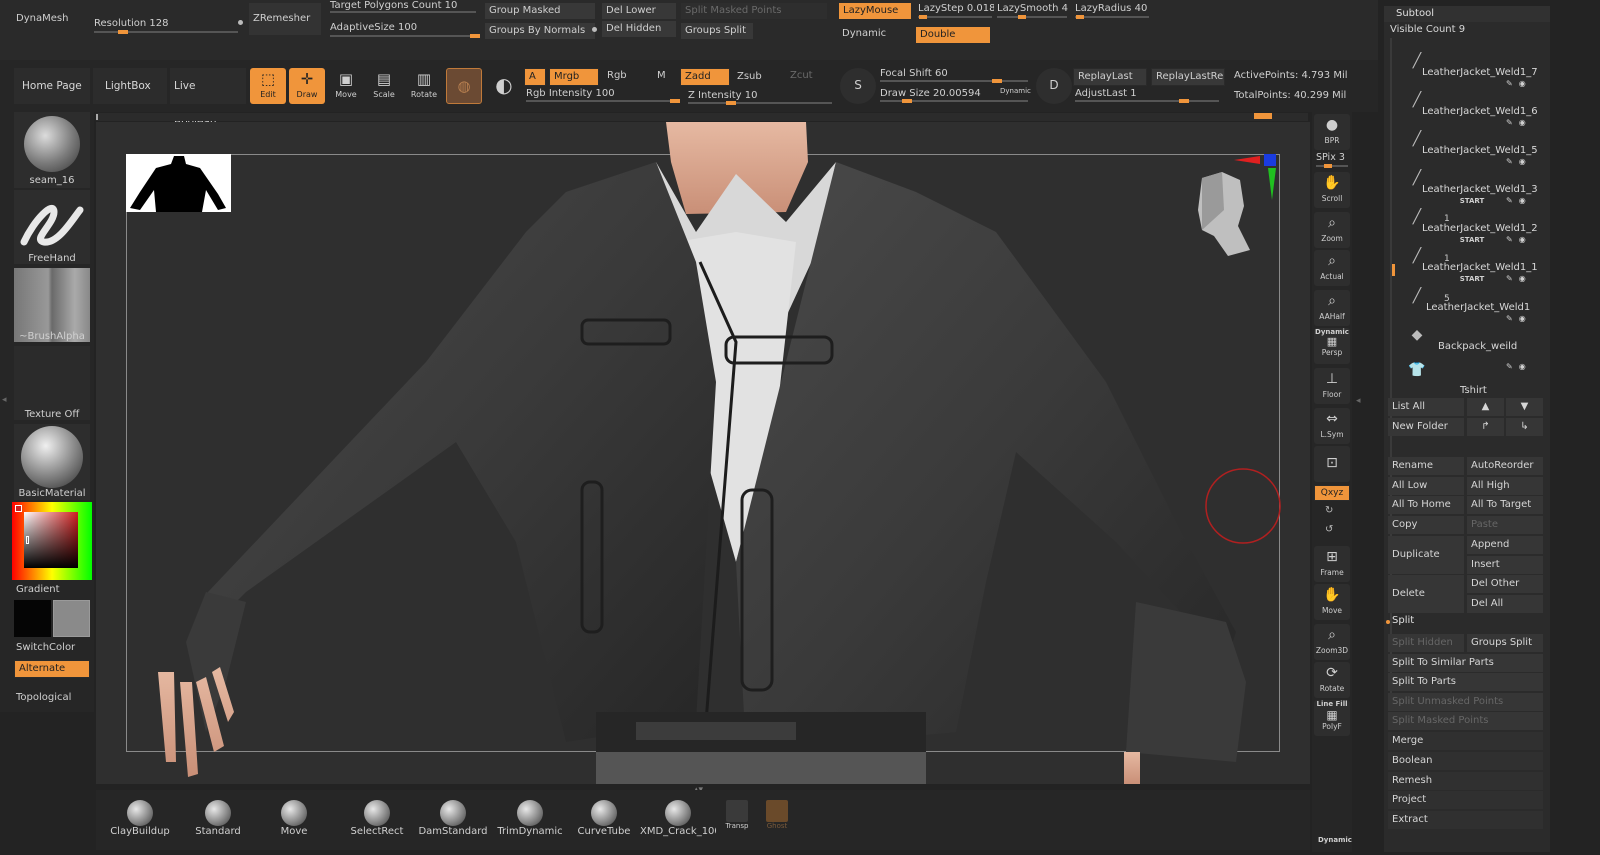  I want to click on append-button: Append, so click(1505, 545).